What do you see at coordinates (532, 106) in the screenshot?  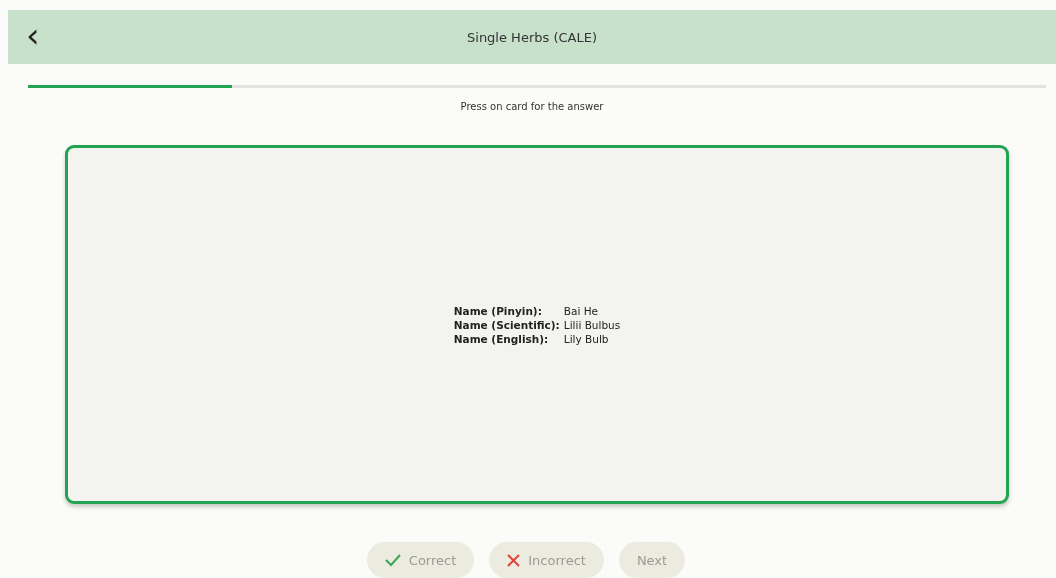 I see `hint-text: Press on card for the answer` at bounding box center [532, 106].